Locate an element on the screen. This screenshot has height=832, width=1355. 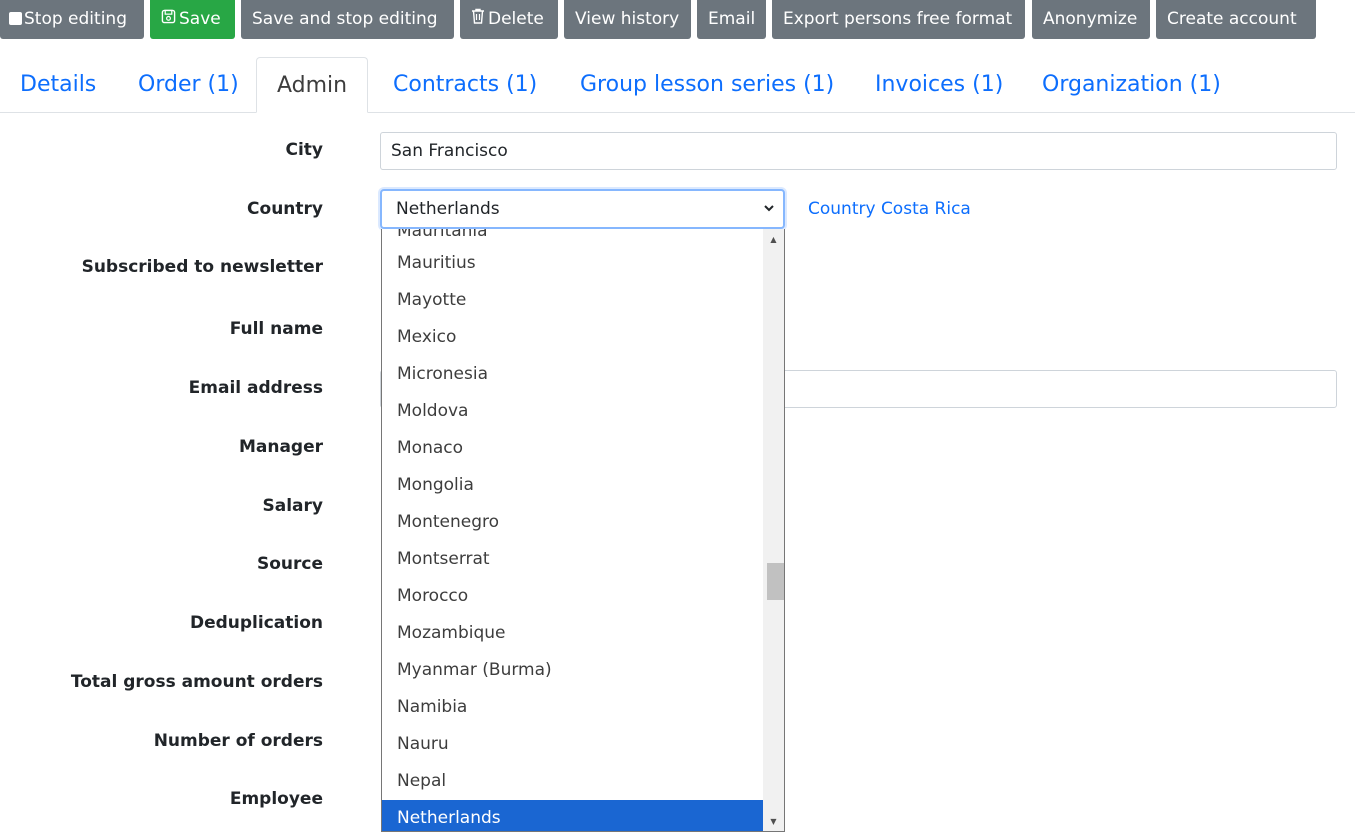
city-label: City is located at coordinates (304, 150).